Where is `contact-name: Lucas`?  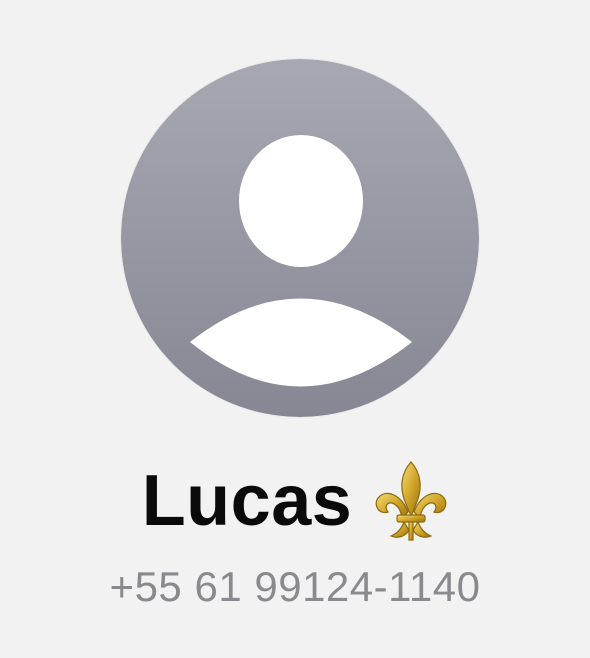
contact-name: Lucas is located at coordinates (247, 501).